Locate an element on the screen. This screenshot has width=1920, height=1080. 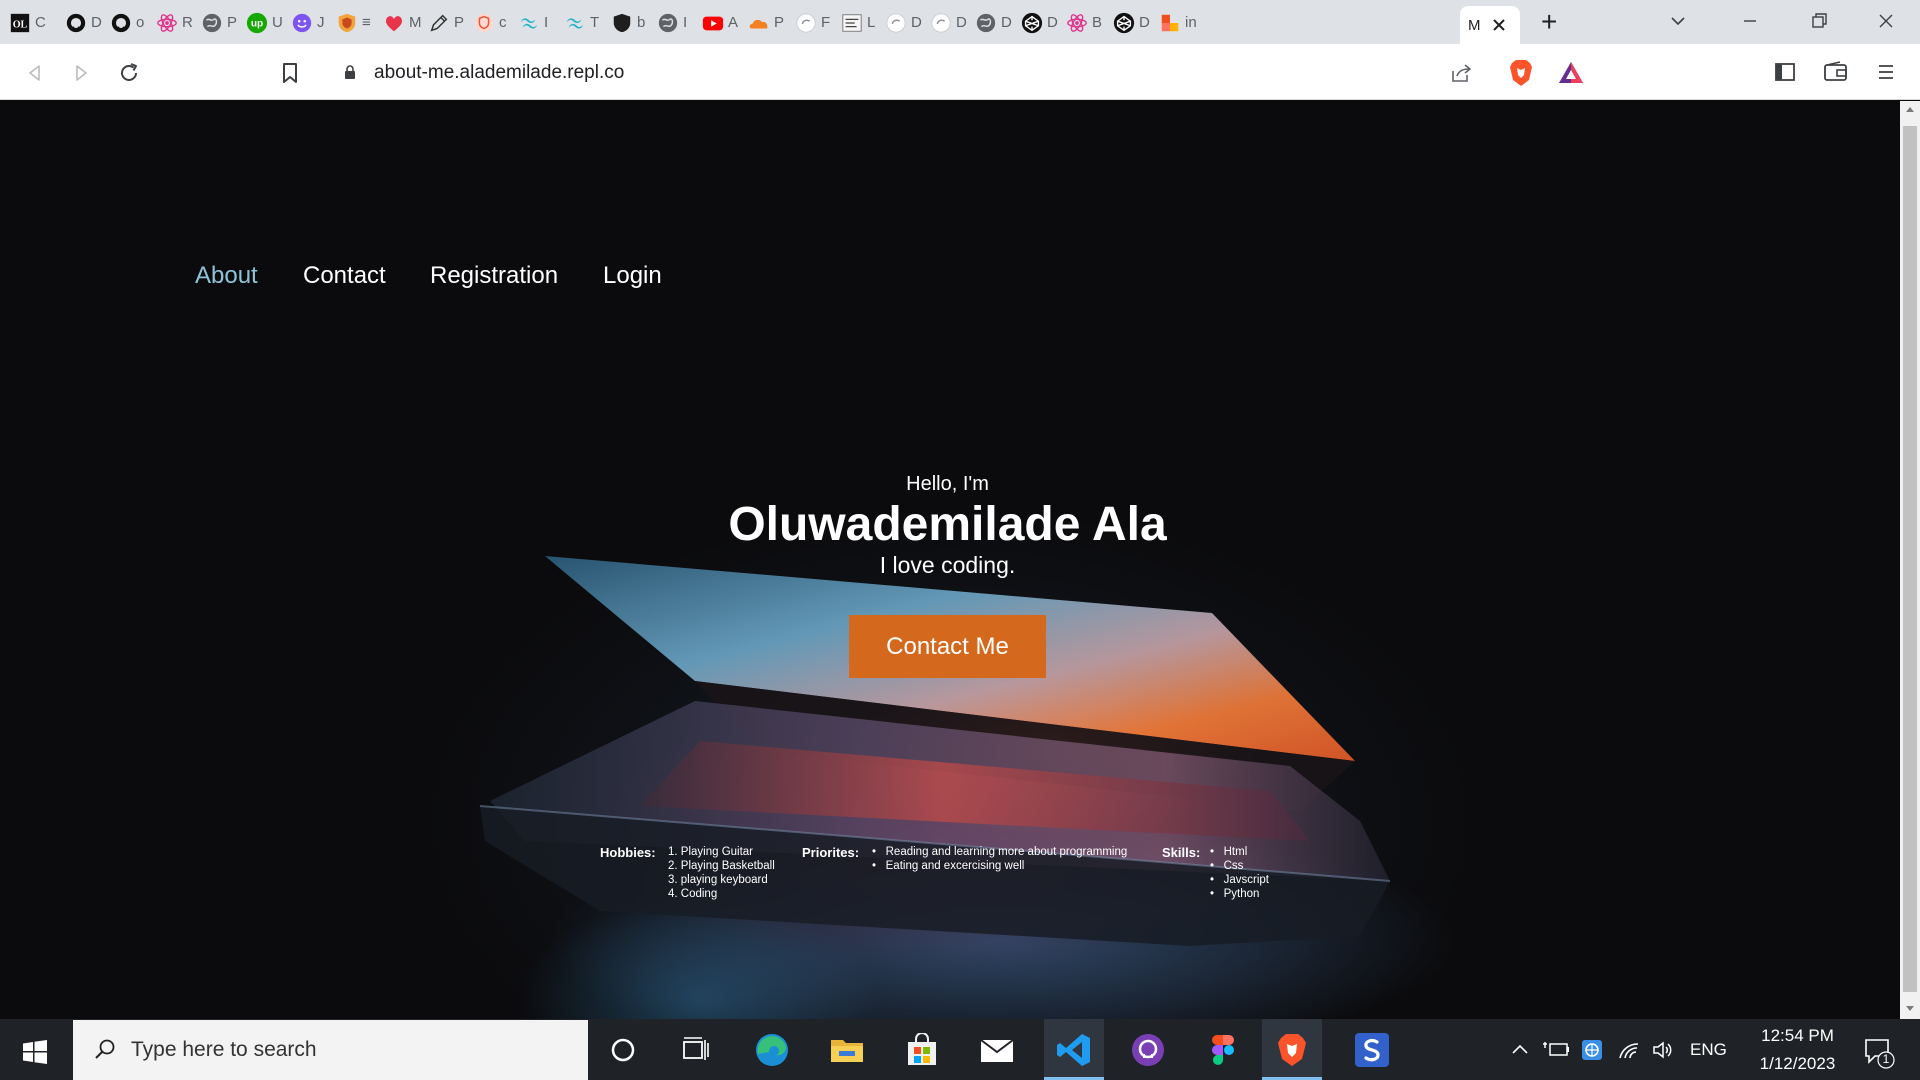
contact-me-button: Contact Me is located at coordinates (947, 646).